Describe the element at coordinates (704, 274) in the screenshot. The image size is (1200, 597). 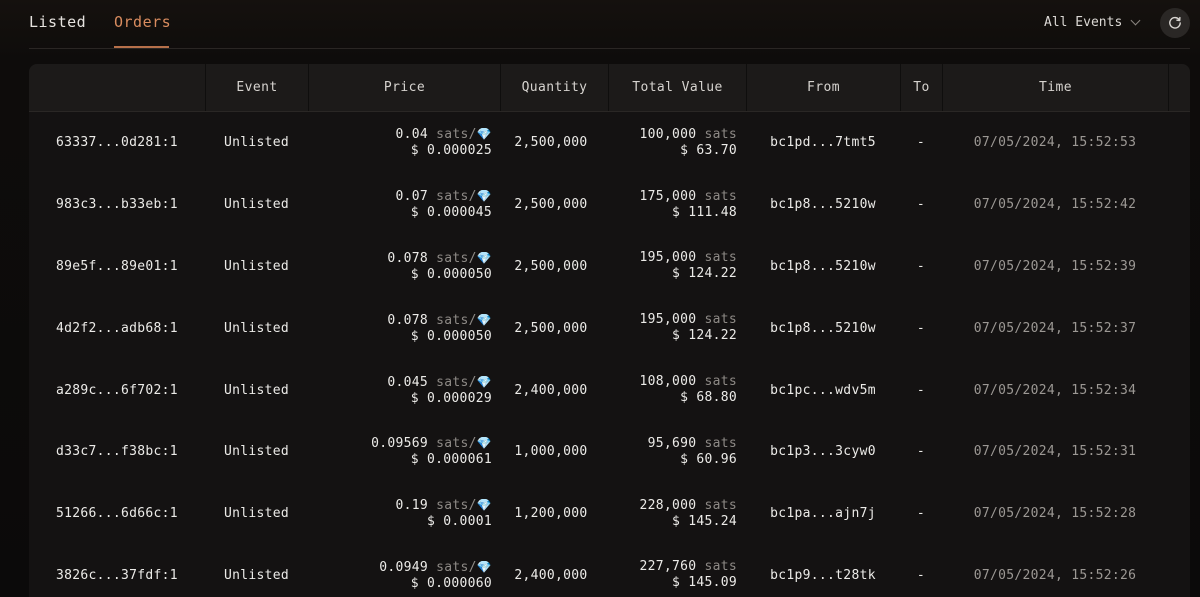
I see `total-usd: $ 124.22` at that location.